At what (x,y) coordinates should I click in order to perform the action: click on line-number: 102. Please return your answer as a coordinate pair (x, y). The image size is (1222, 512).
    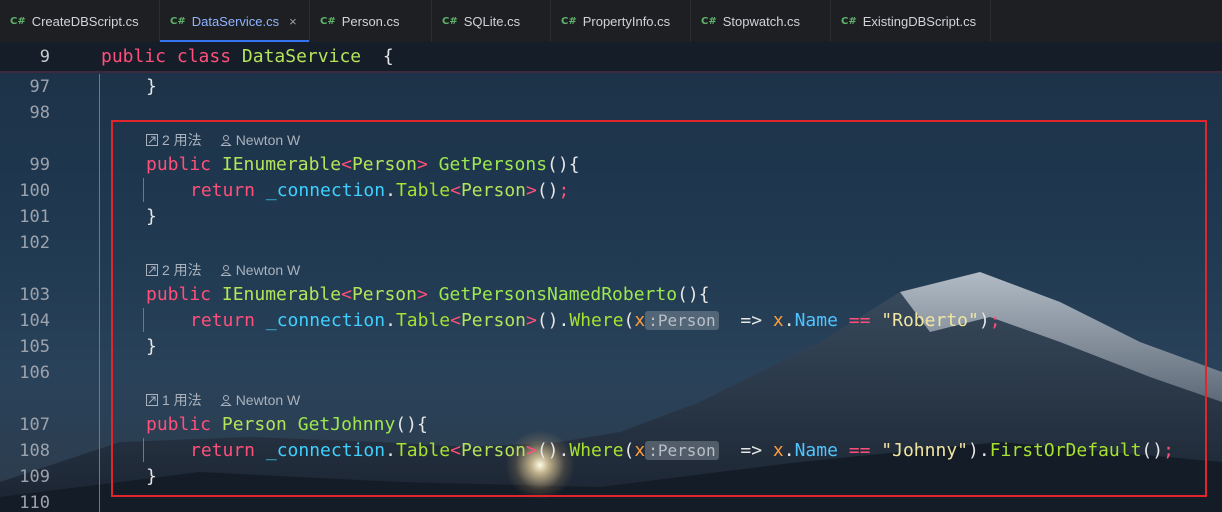
    Looking at the image, I should click on (34, 243).